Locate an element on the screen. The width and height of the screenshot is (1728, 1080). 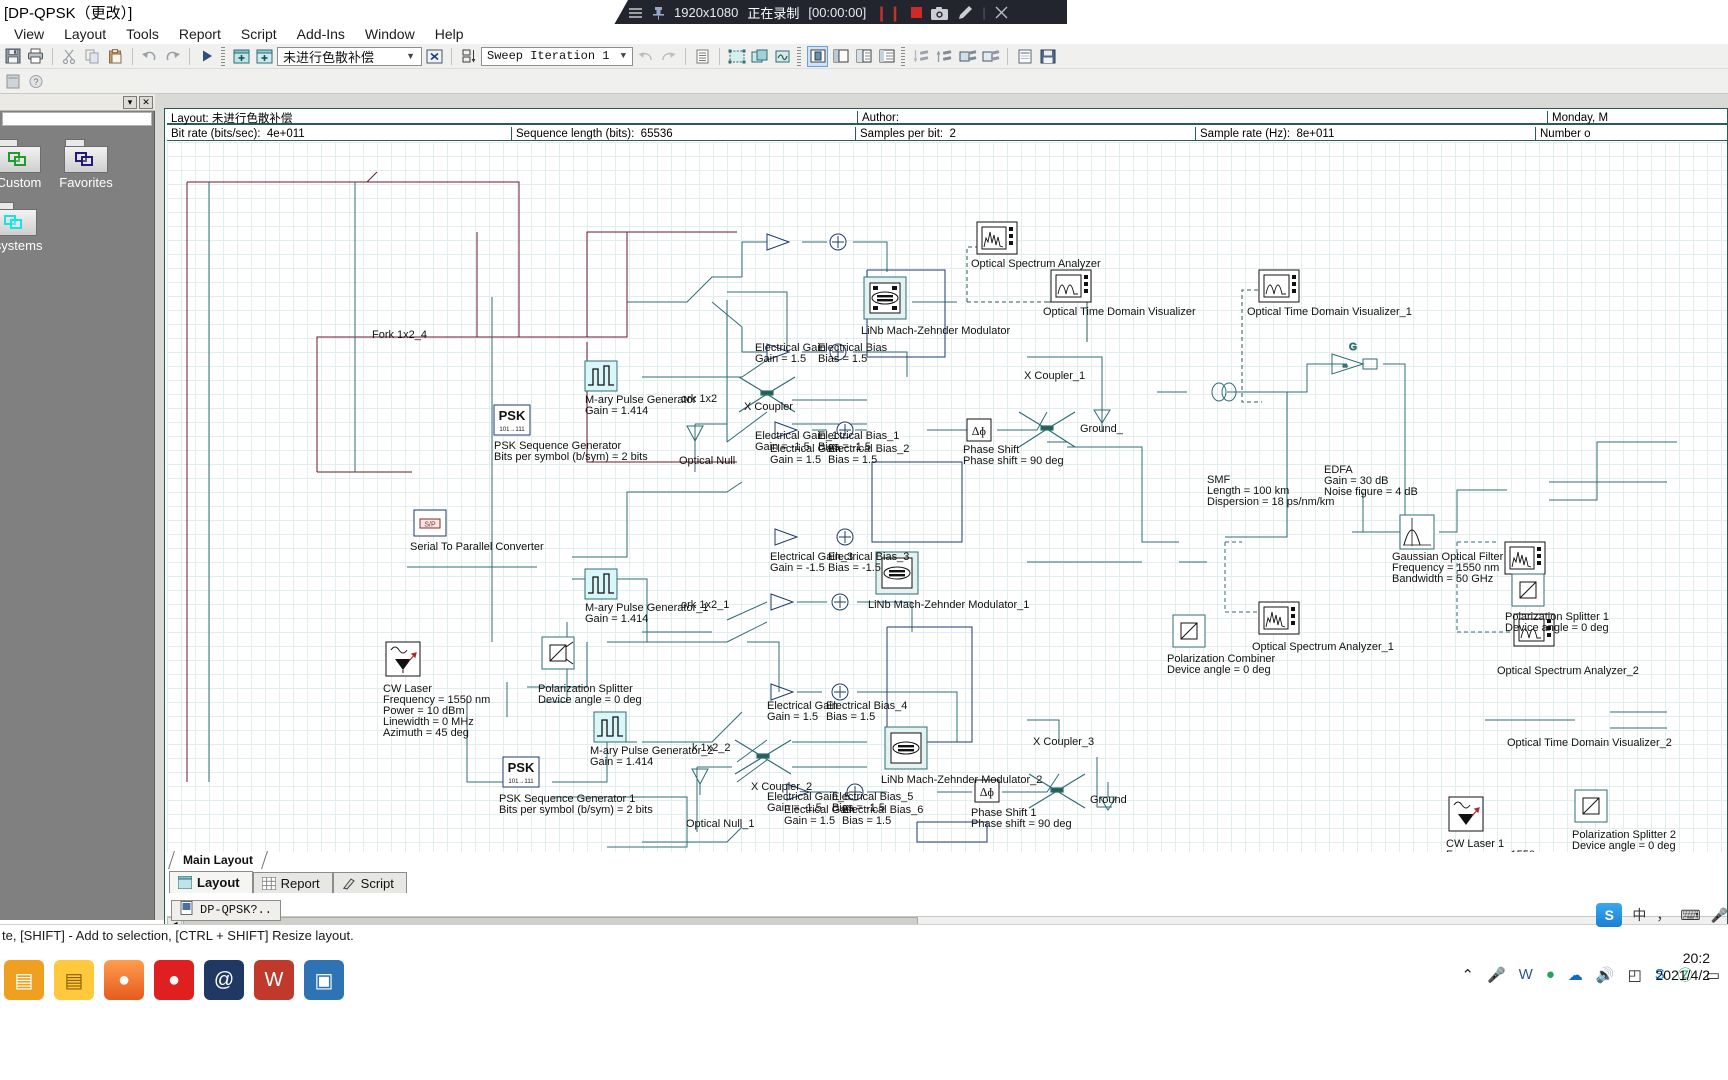
stop-icon is located at coordinates (917, 12).